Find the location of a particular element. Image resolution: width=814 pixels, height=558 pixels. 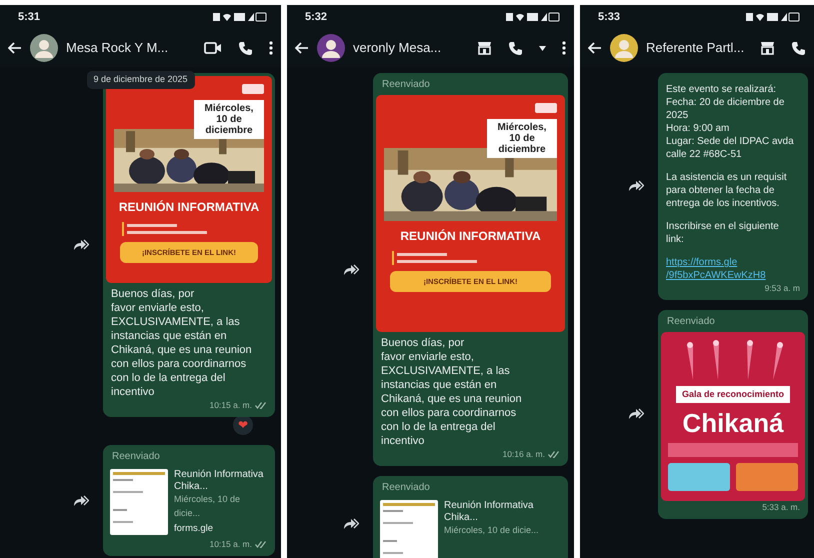

message-time: 10:16 a. m. is located at coordinates (523, 454).